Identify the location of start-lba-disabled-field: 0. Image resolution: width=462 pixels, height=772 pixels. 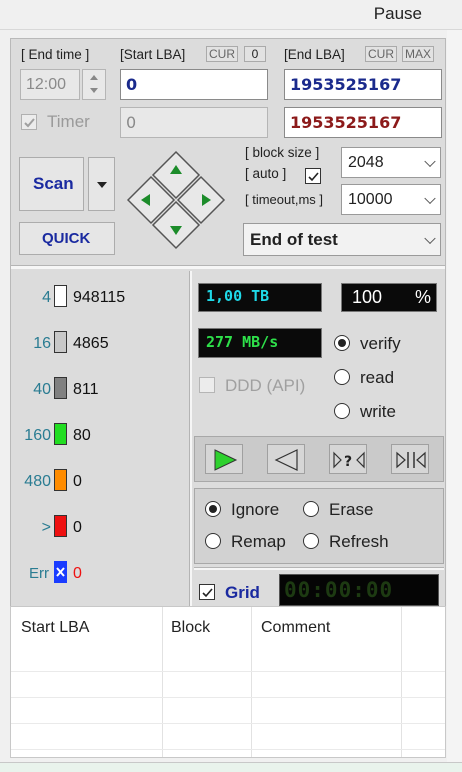
(194, 122).